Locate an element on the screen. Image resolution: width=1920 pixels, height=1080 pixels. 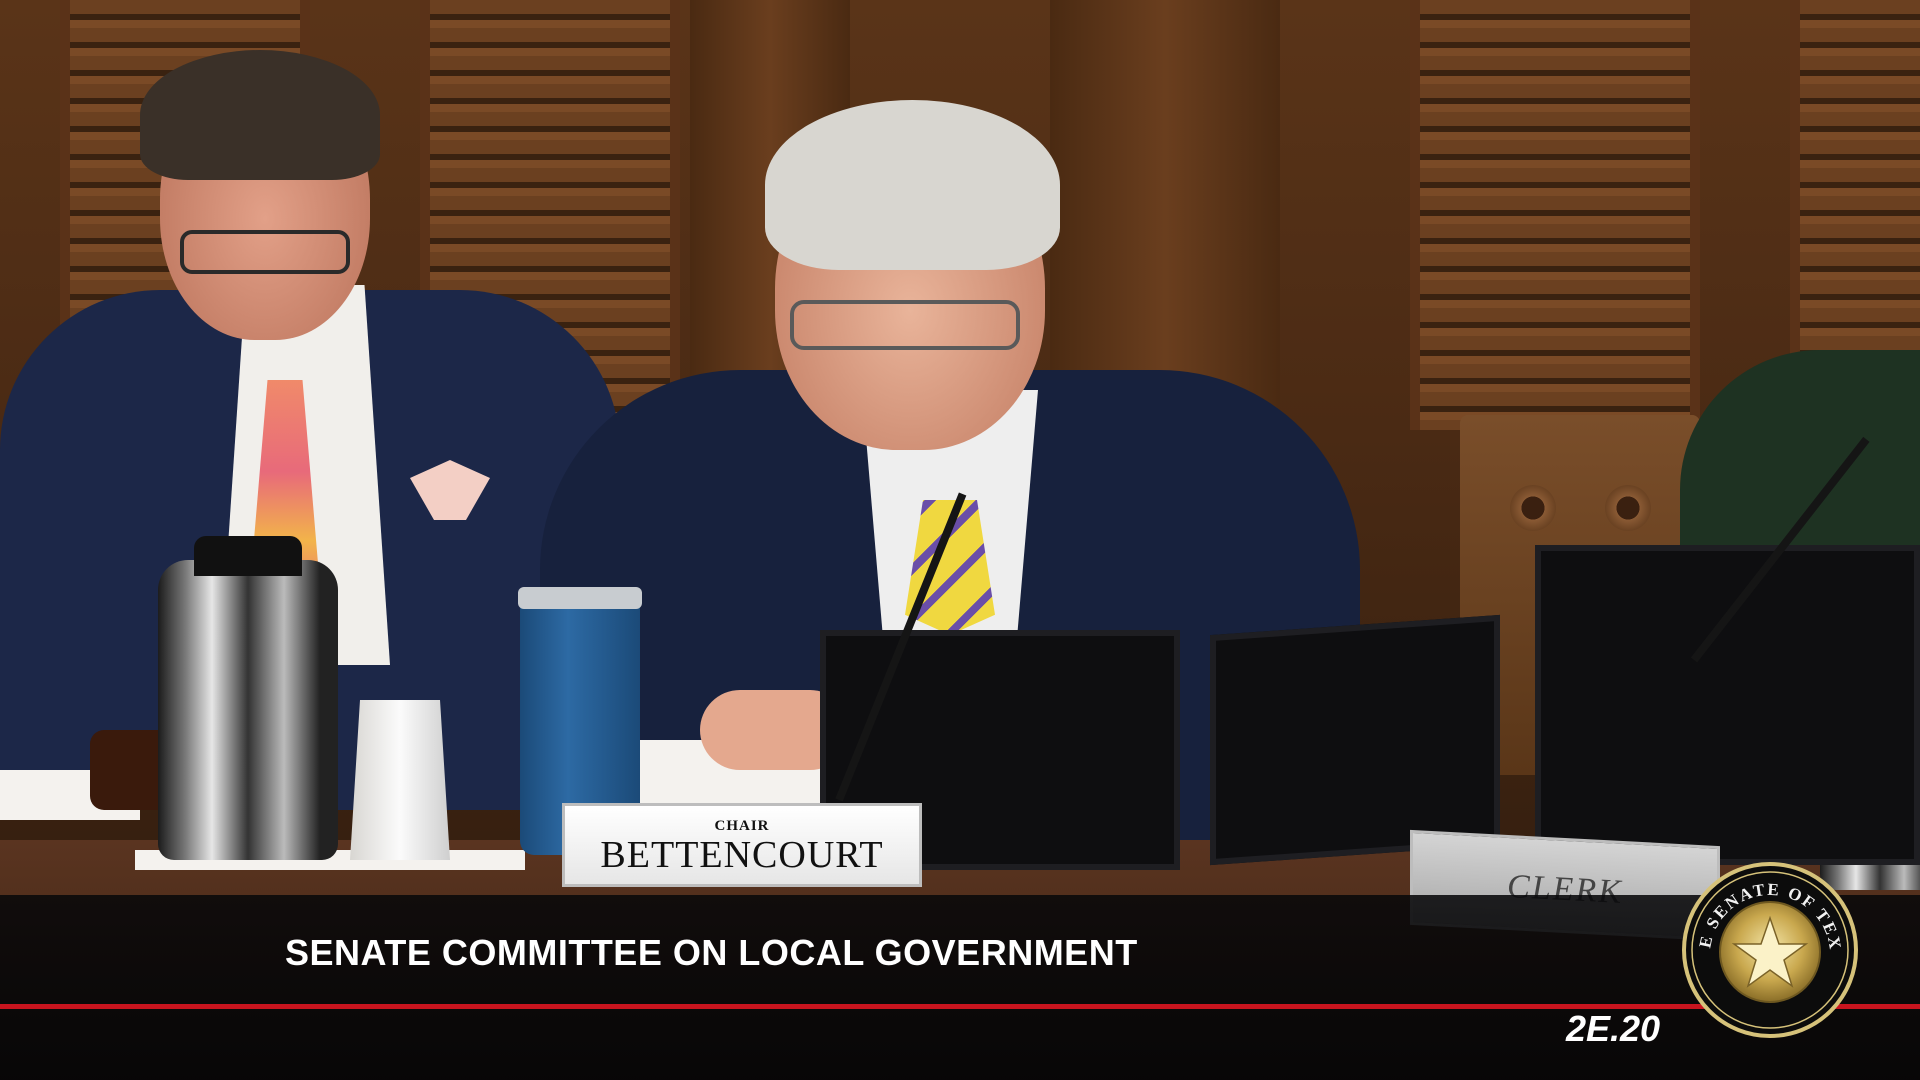
room-number: 2E.20 is located at coordinates (1613, 1028).